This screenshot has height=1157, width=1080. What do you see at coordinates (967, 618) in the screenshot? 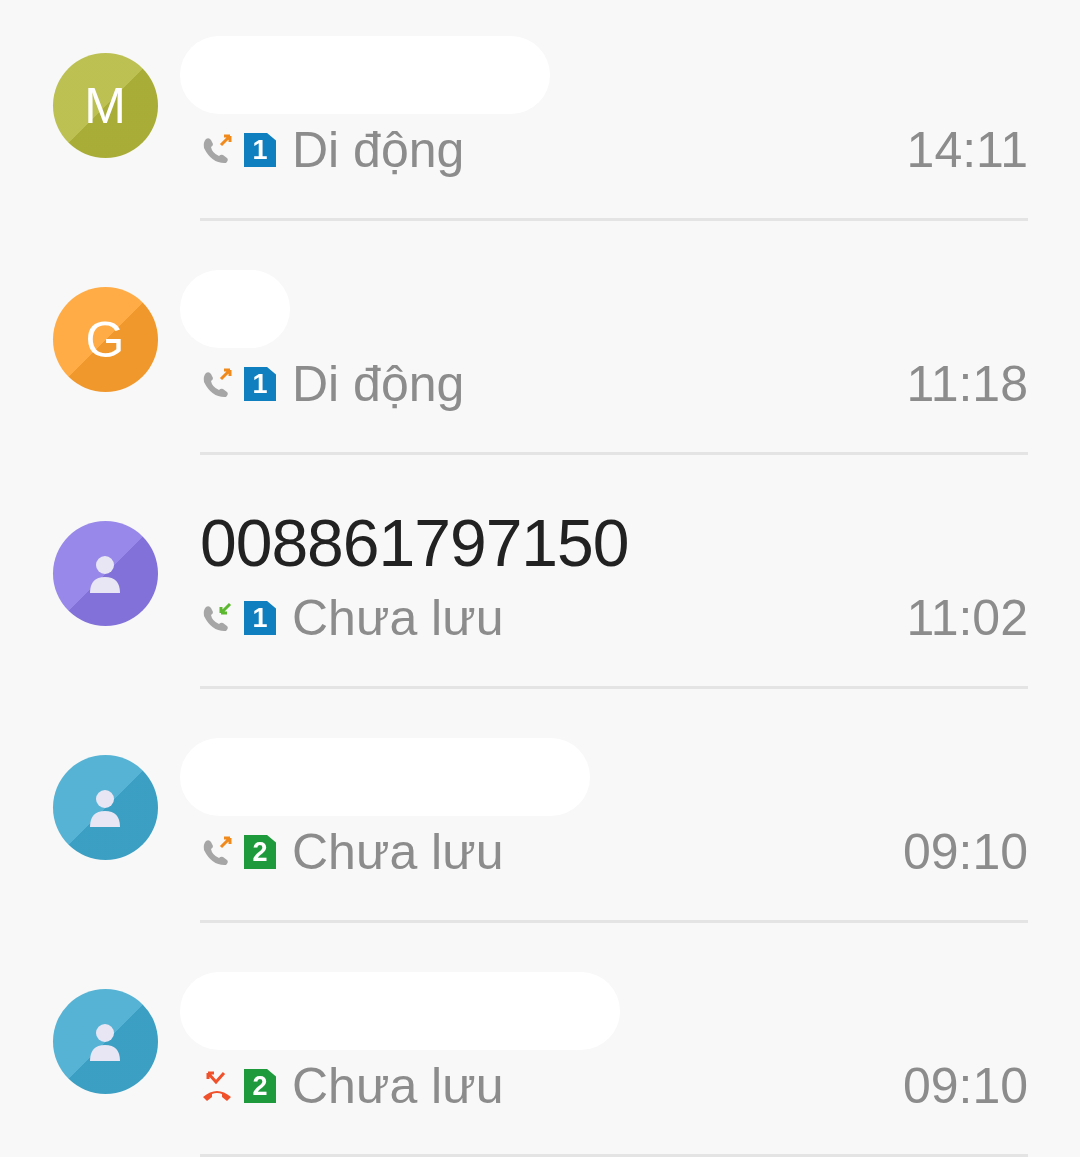
I see `call-time: 11:02` at bounding box center [967, 618].